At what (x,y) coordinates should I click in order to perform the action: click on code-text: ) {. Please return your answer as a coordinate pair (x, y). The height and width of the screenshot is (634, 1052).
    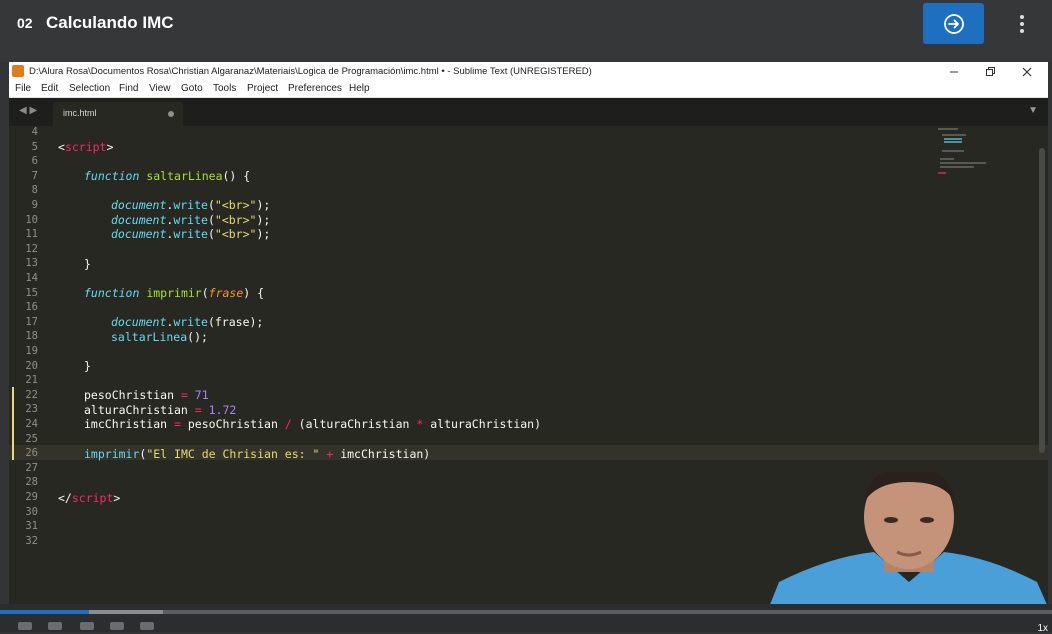
    Looking at the image, I should click on (254, 293).